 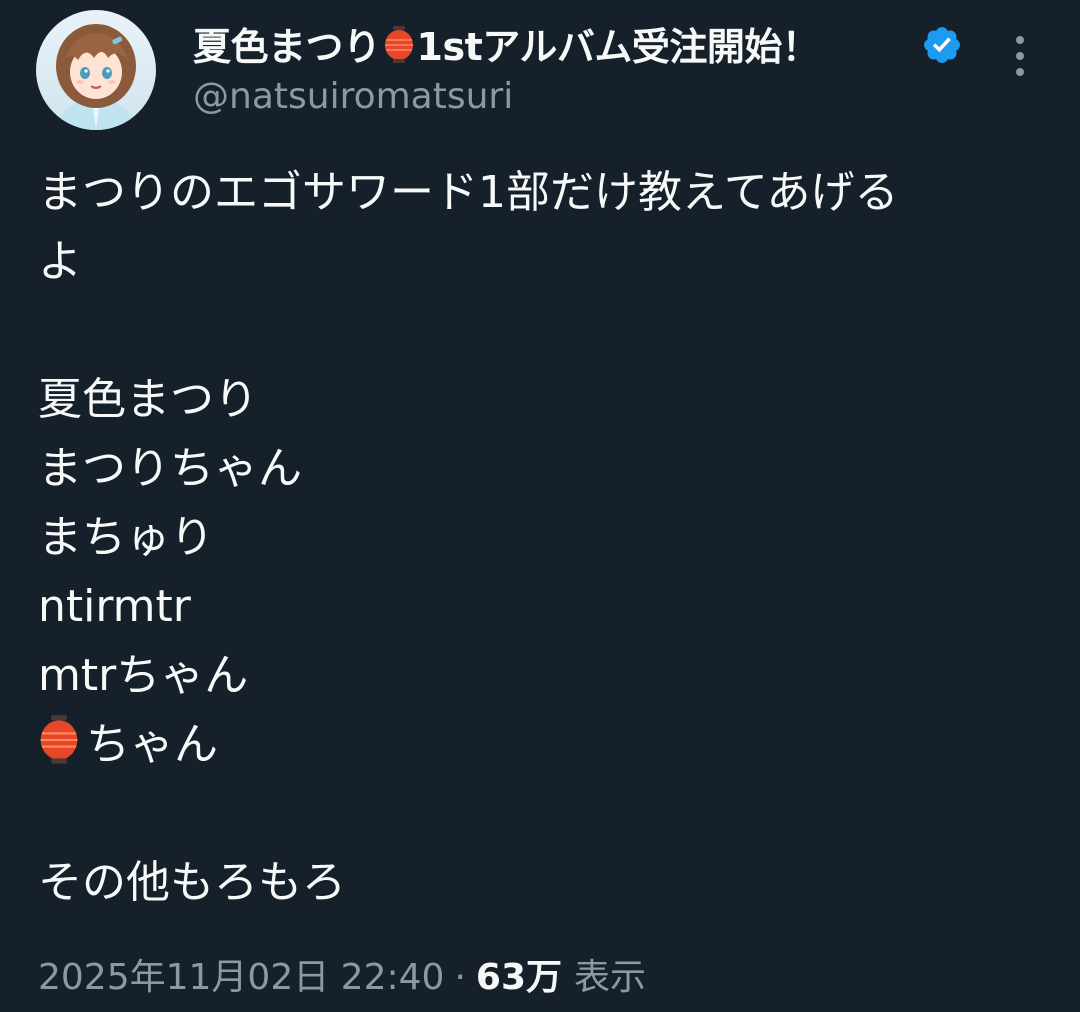 What do you see at coordinates (353, 96) in the screenshot?
I see `author-handle: @natsuiromatsuri` at bounding box center [353, 96].